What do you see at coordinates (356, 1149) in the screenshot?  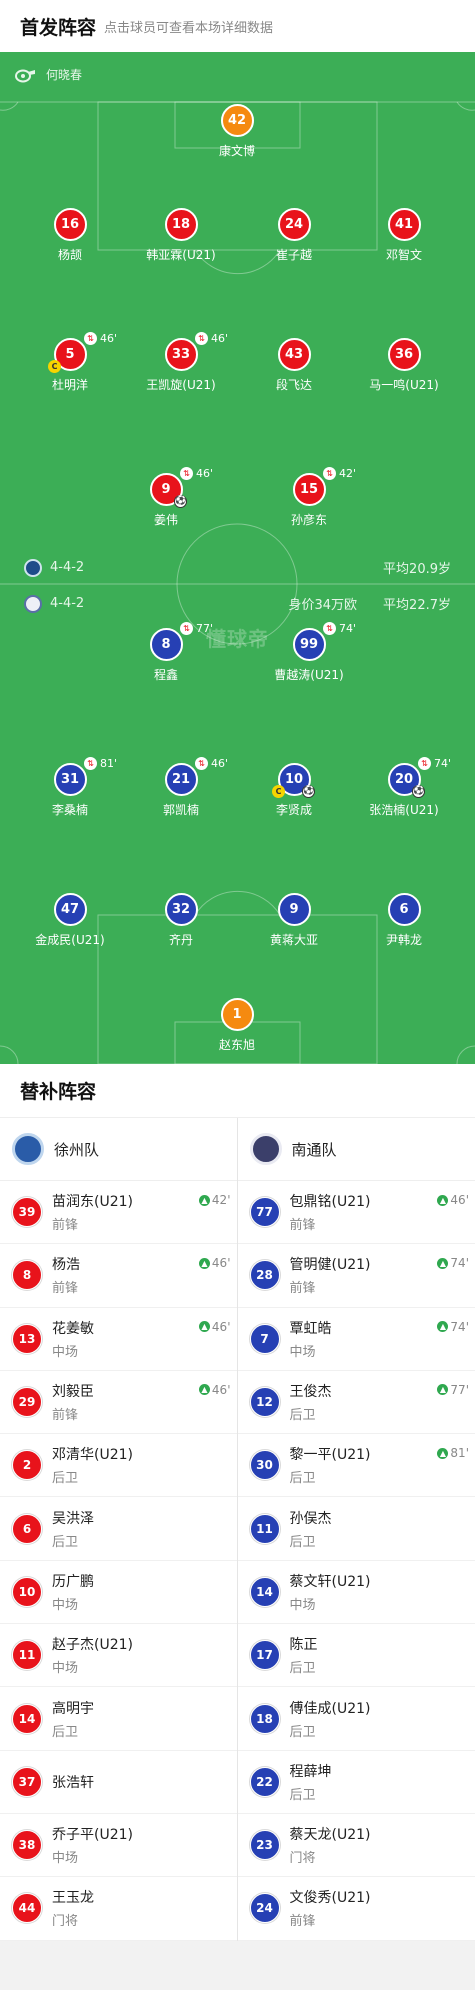 I see `subs-right-team-header: 南通队` at bounding box center [356, 1149].